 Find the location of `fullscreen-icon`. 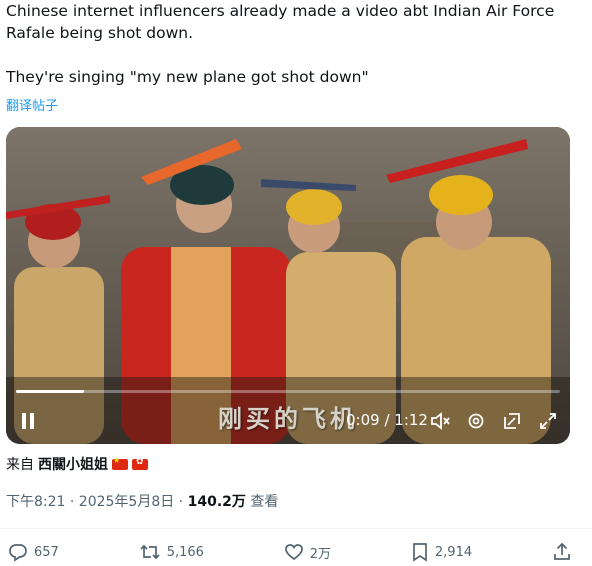

fullscreen-icon is located at coordinates (548, 421).